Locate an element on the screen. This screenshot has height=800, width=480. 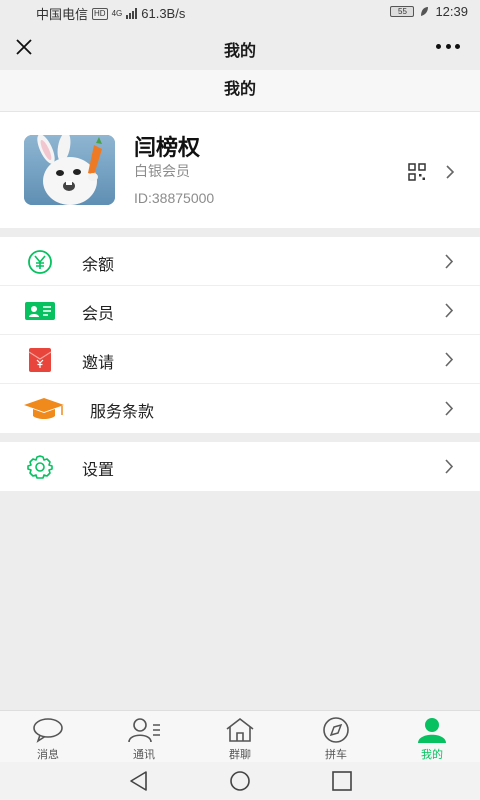
clock: 12:39 is located at coordinates (451, 11).